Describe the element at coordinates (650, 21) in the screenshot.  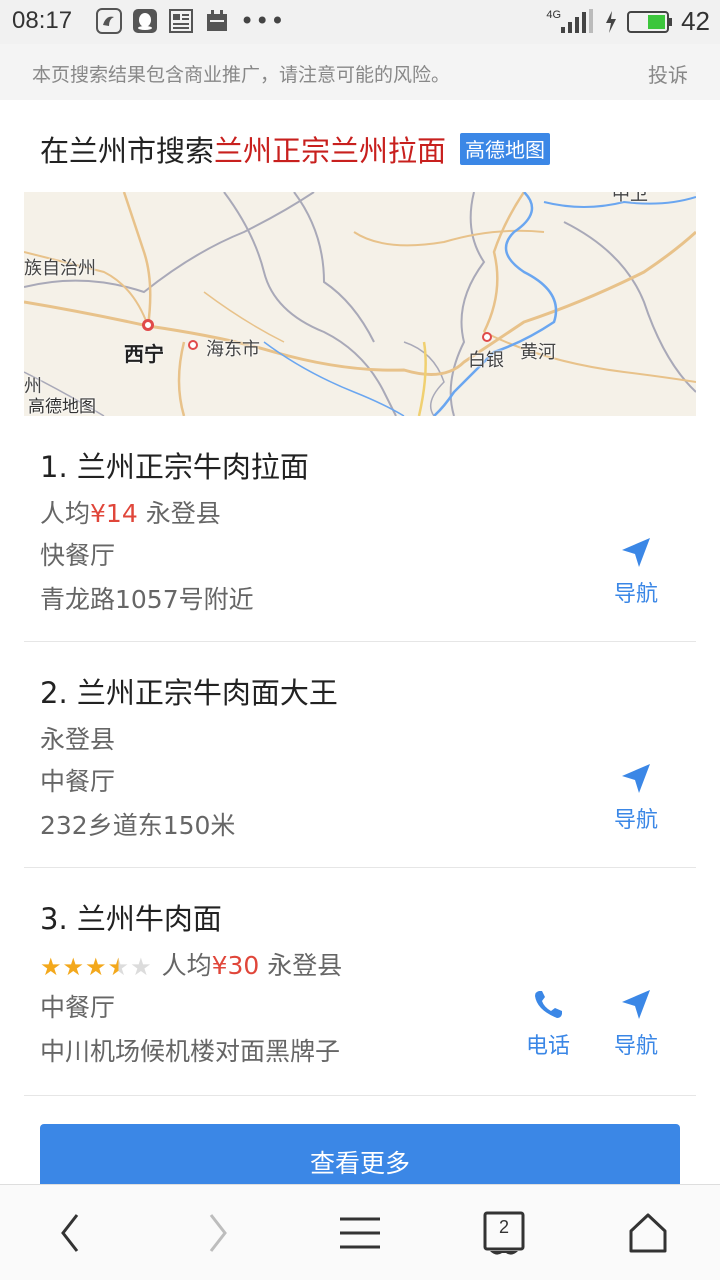
I see `battery-icon` at that location.